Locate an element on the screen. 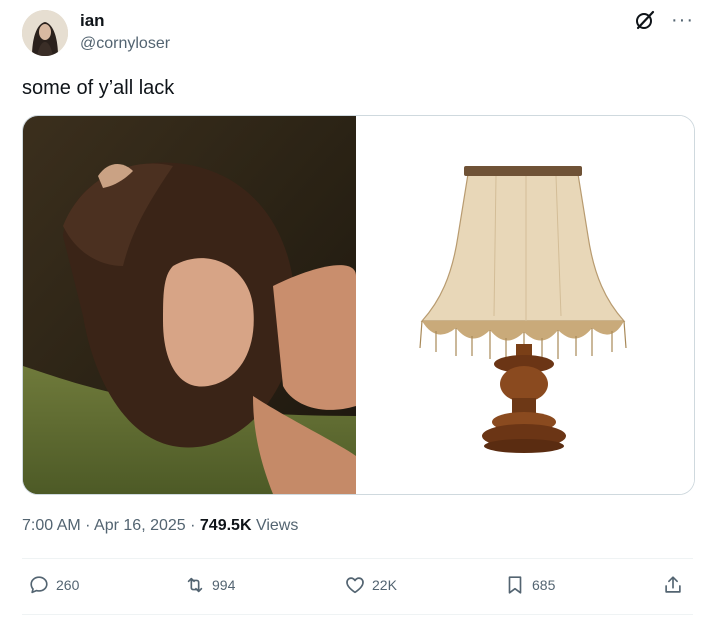 The image size is (710, 621). grok-icon is located at coordinates (645, 20).